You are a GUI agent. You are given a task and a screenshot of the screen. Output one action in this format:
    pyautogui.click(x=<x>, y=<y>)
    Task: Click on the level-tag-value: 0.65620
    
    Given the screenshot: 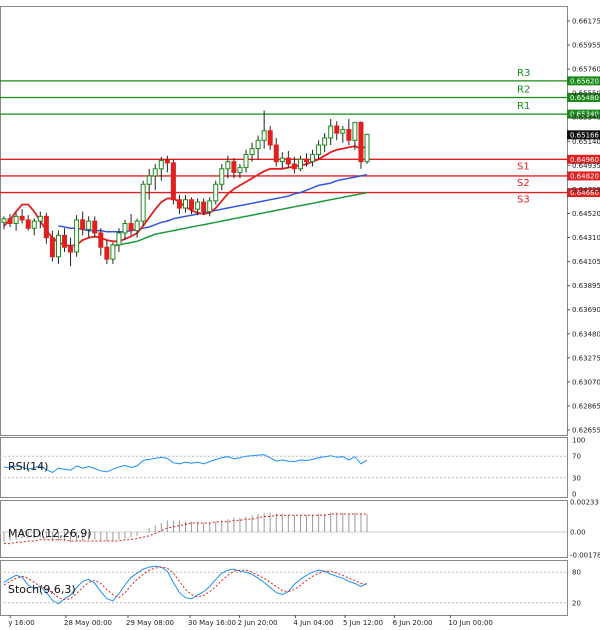 What is the action you would take?
    pyautogui.click(x=584, y=81)
    